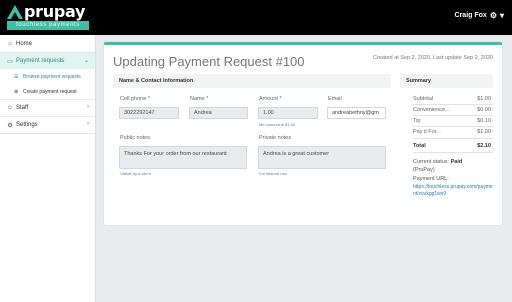 Image resolution: width=512 pixels, height=302 pixels. Describe the element at coordinates (47, 125) in the screenshot. I see `sidebar-item-settings: ⚙ Settings ›` at that location.